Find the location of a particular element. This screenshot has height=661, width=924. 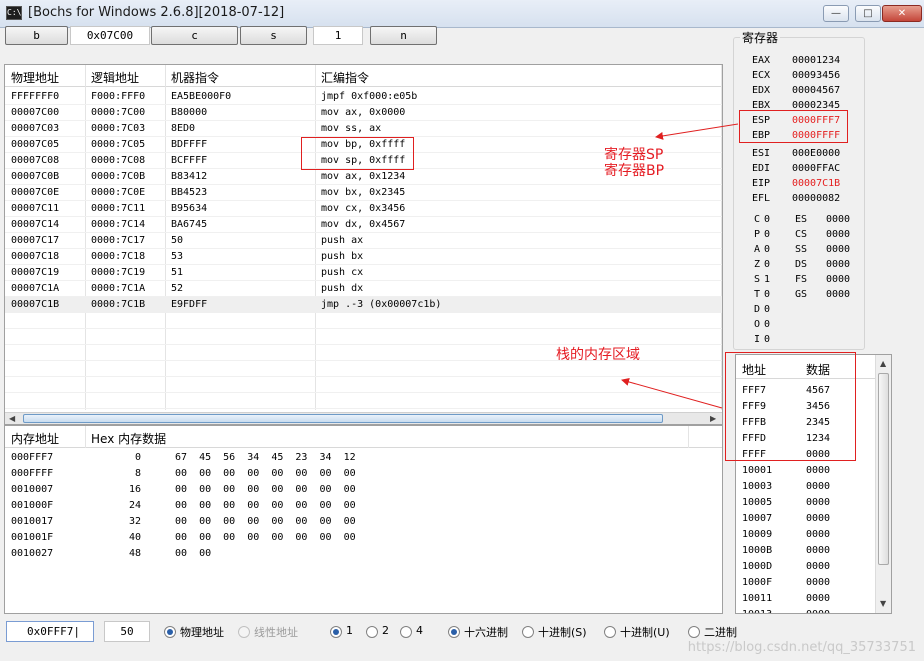

hex-label: 十六进制 is located at coordinates (486, 632).